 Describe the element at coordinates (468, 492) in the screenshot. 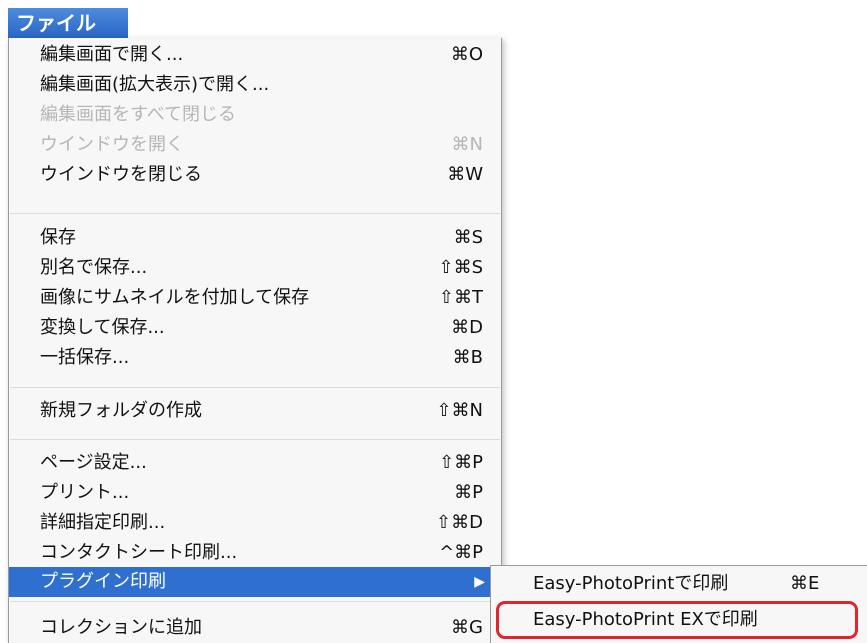

I see `menu-item-shortcut: ⌘P` at that location.